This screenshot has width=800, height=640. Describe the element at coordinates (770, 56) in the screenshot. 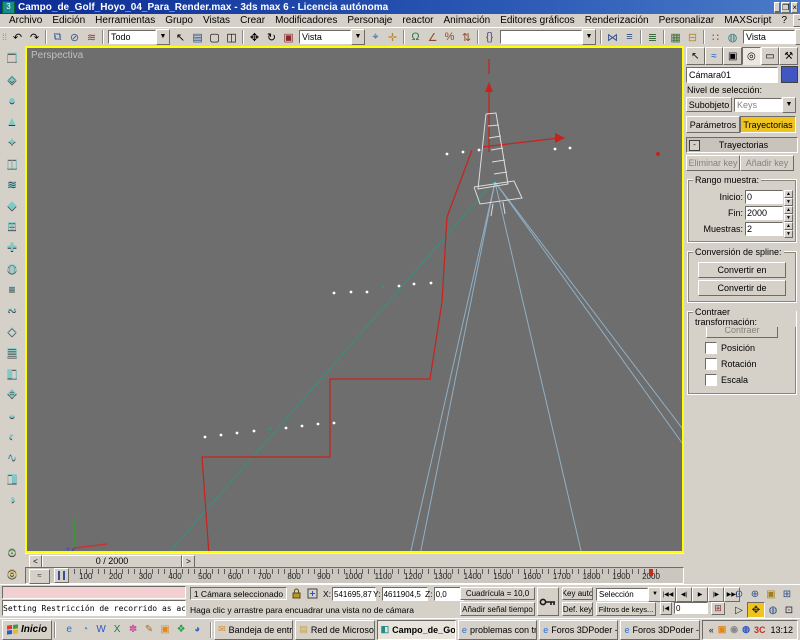

I see `tab-display: ▭` at that location.